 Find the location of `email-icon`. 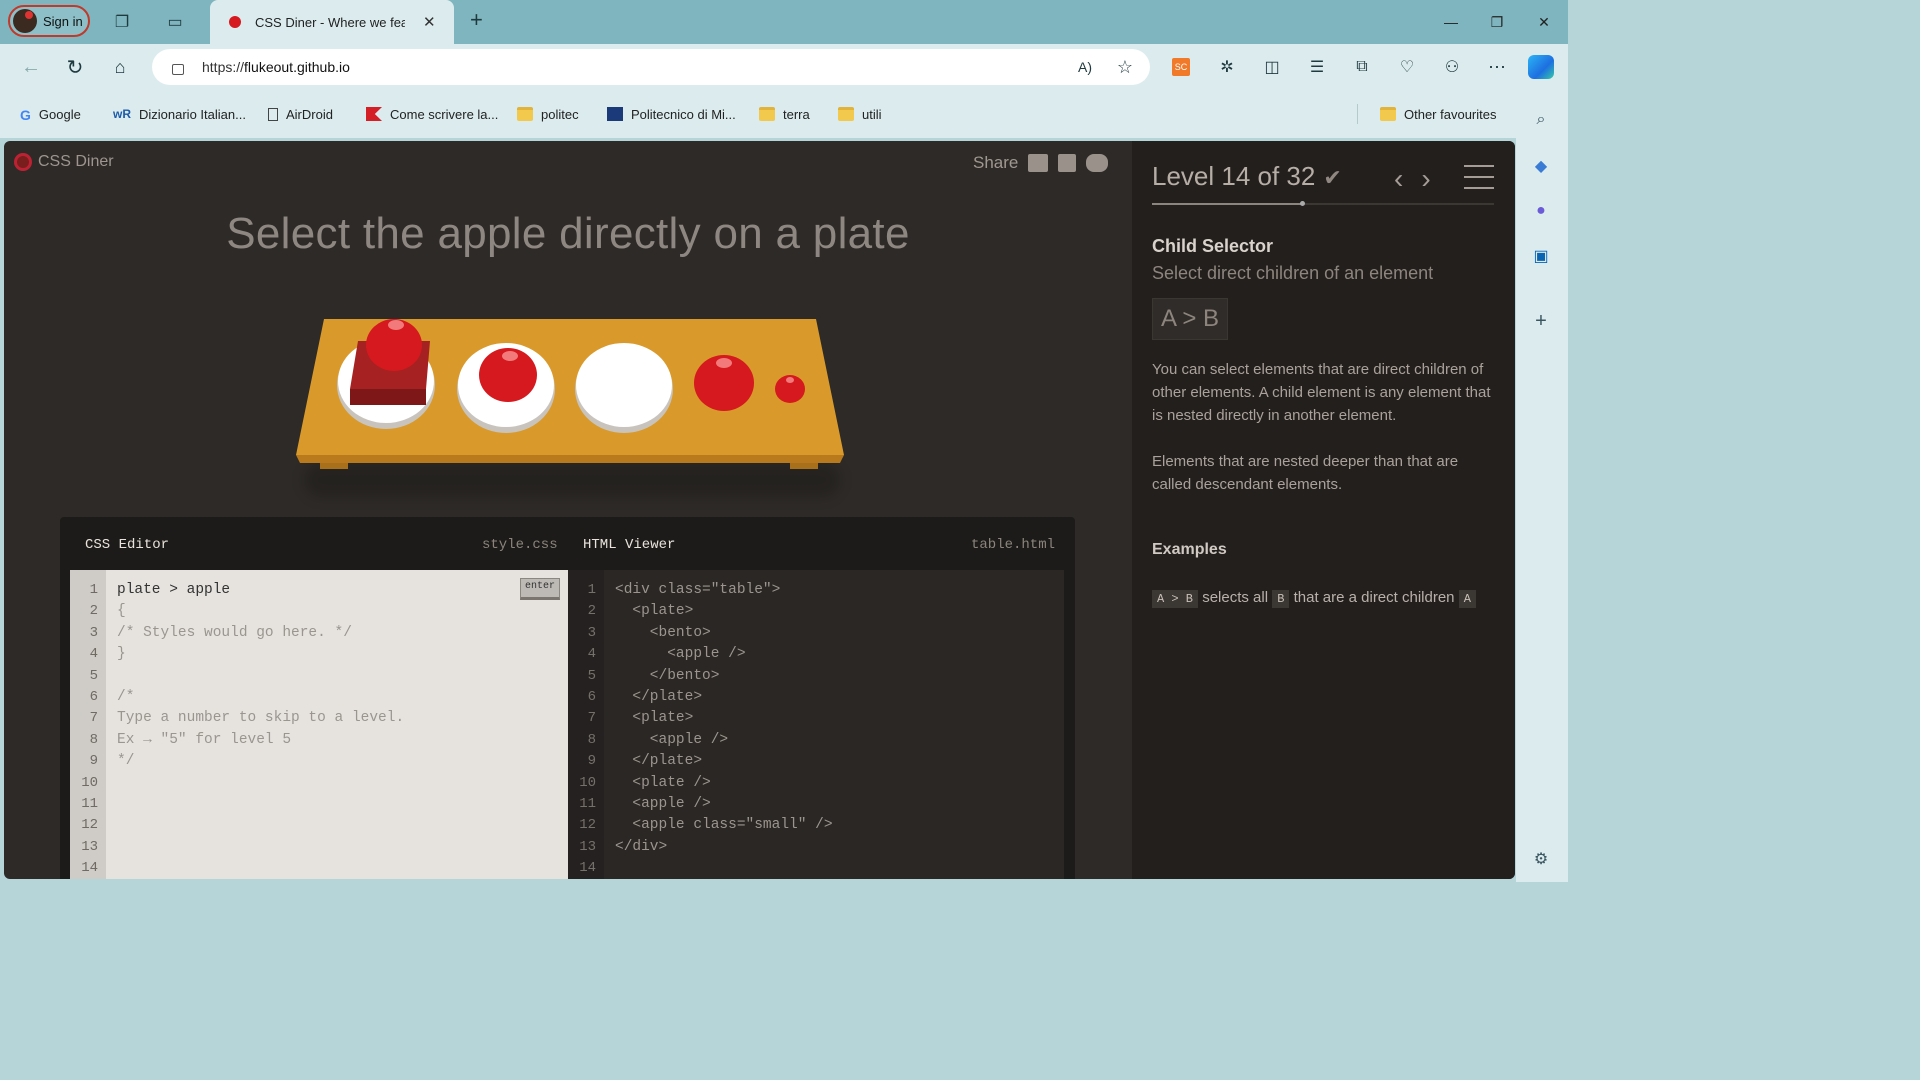

email-icon is located at coordinates (1038, 163).